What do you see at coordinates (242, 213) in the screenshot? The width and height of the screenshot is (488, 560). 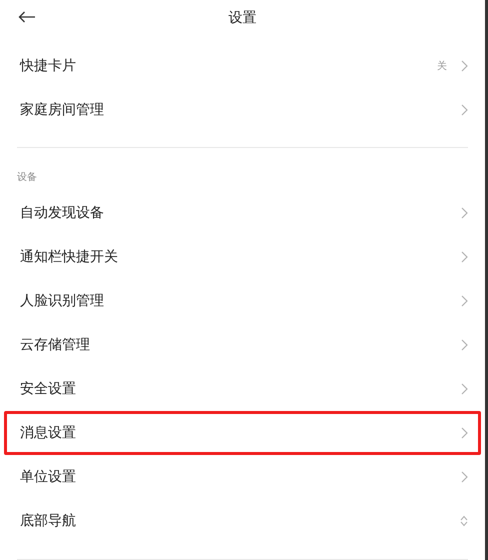 I see `settings-row: 自动发现设备` at bounding box center [242, 213].